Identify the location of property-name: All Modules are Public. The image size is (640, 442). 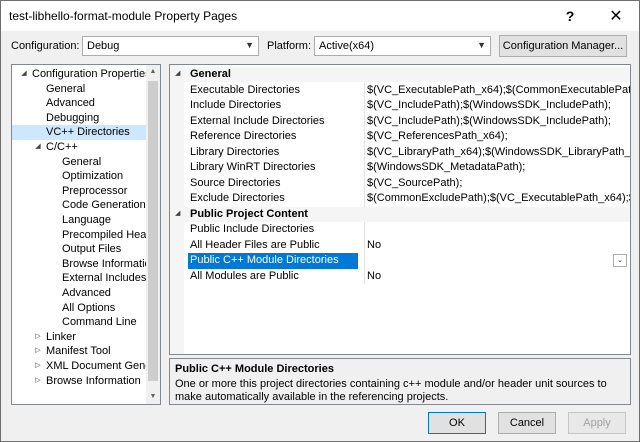
(244, 275).